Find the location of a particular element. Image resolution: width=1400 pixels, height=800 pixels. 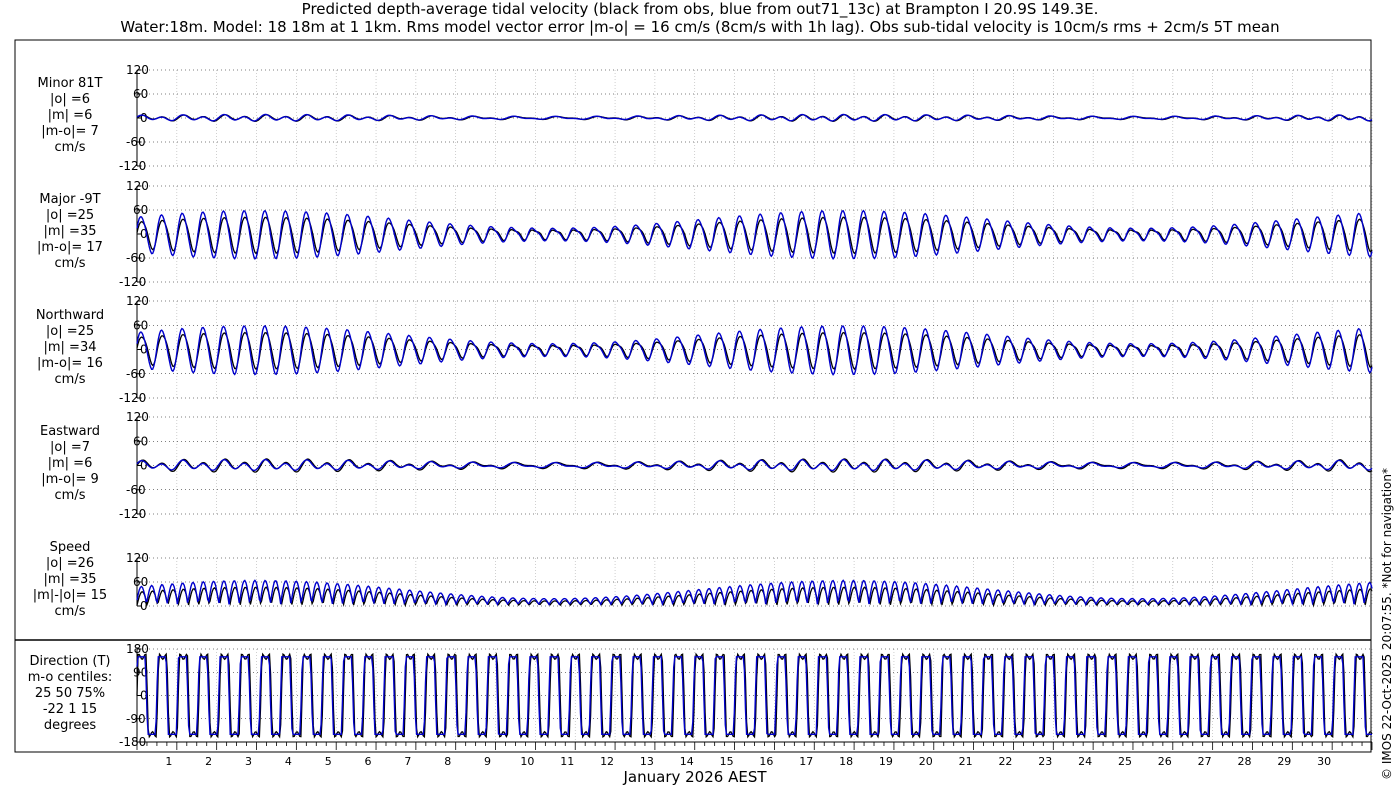

y-tick-label: 0 is located at coordinates (144, 118).